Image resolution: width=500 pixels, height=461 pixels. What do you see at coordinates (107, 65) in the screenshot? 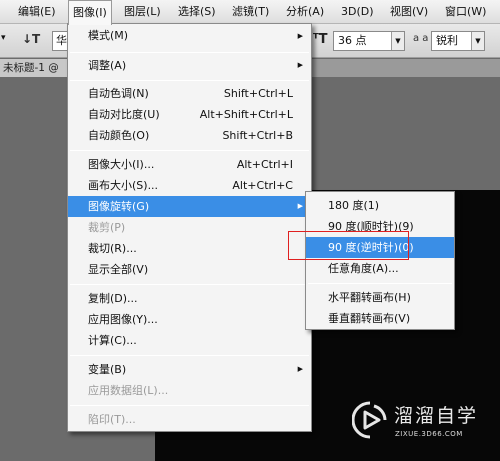
I see `menu-item-label: 调整(A)` at bounding box center [107, 65].